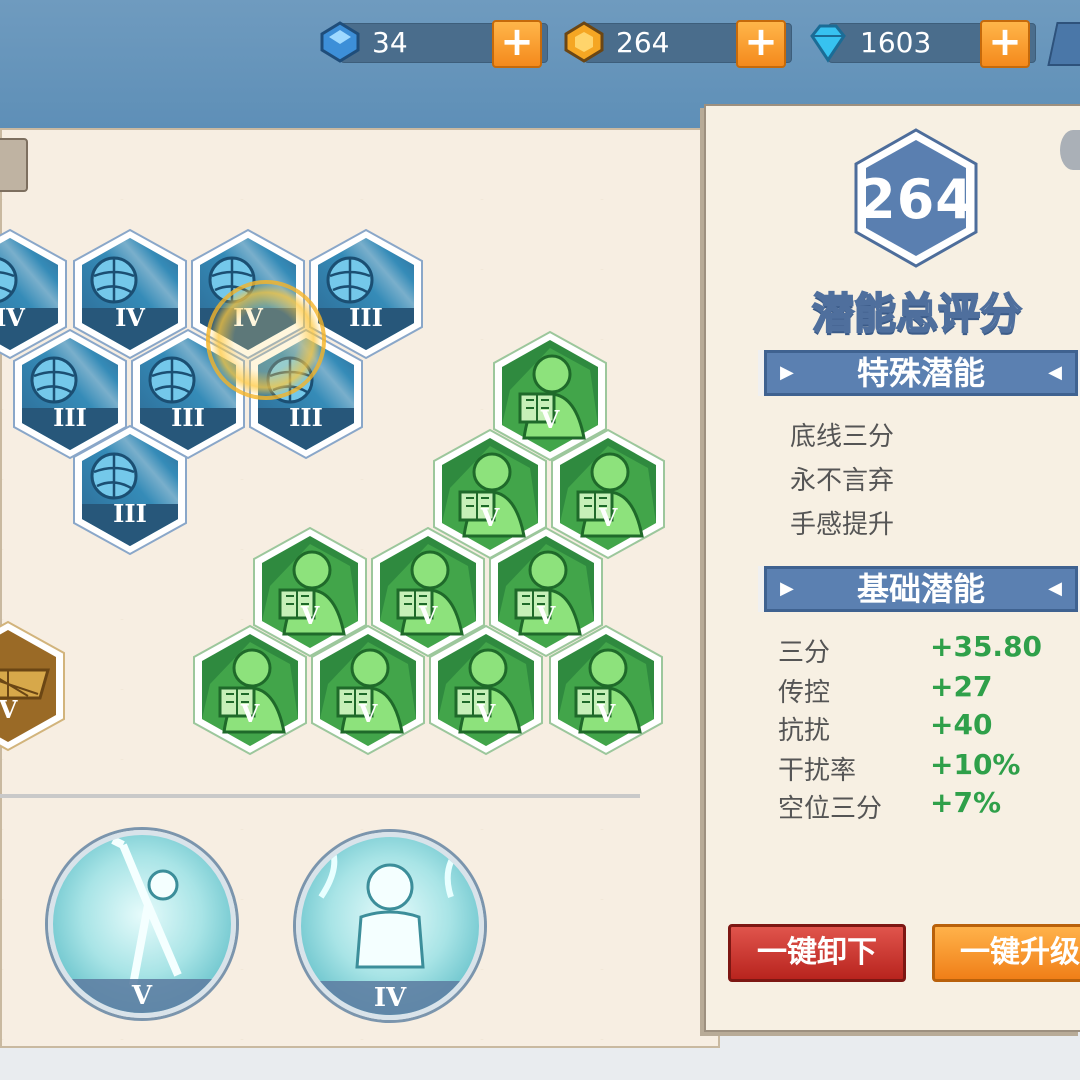 This screenshot has width=1080, height=1080. I want to click on currency-value: 1603, so click(896, 42).